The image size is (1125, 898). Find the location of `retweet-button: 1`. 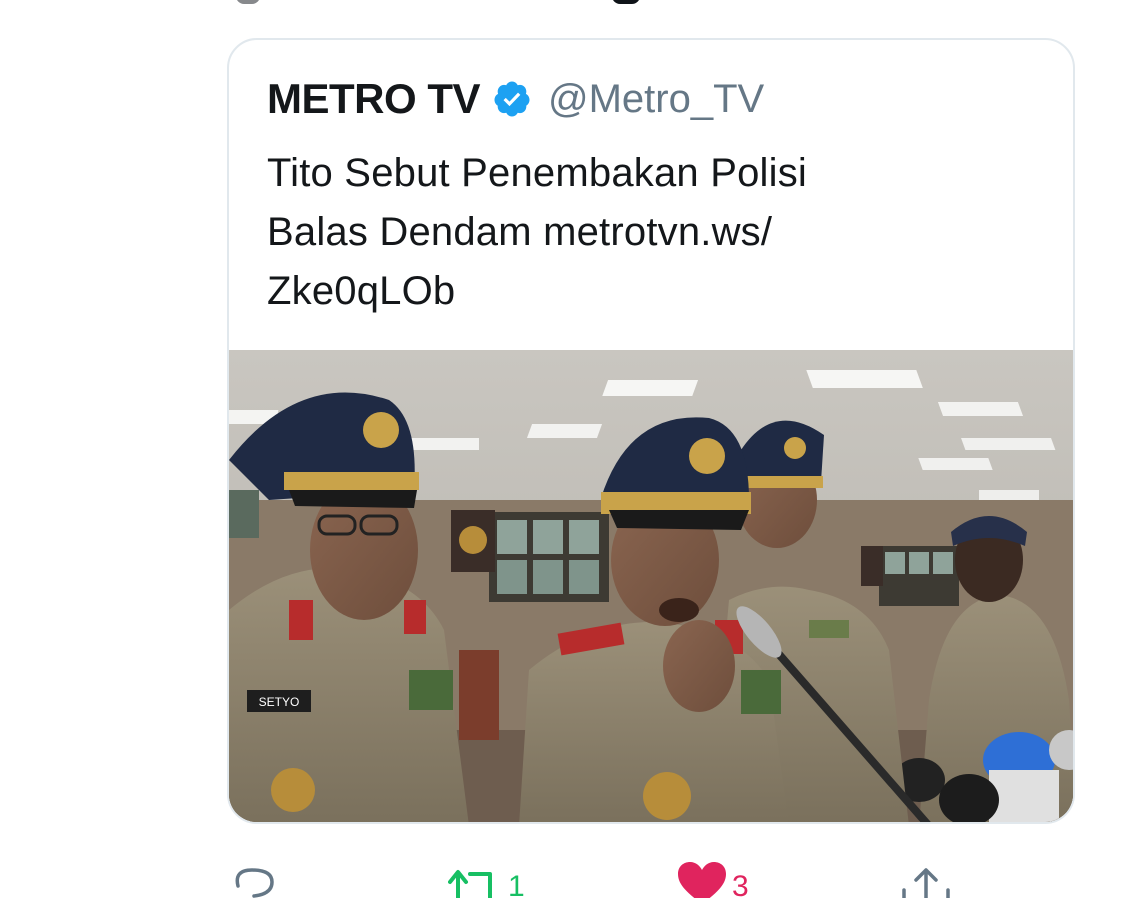

retweet-button: 1 is located at coordinates (486, 879).